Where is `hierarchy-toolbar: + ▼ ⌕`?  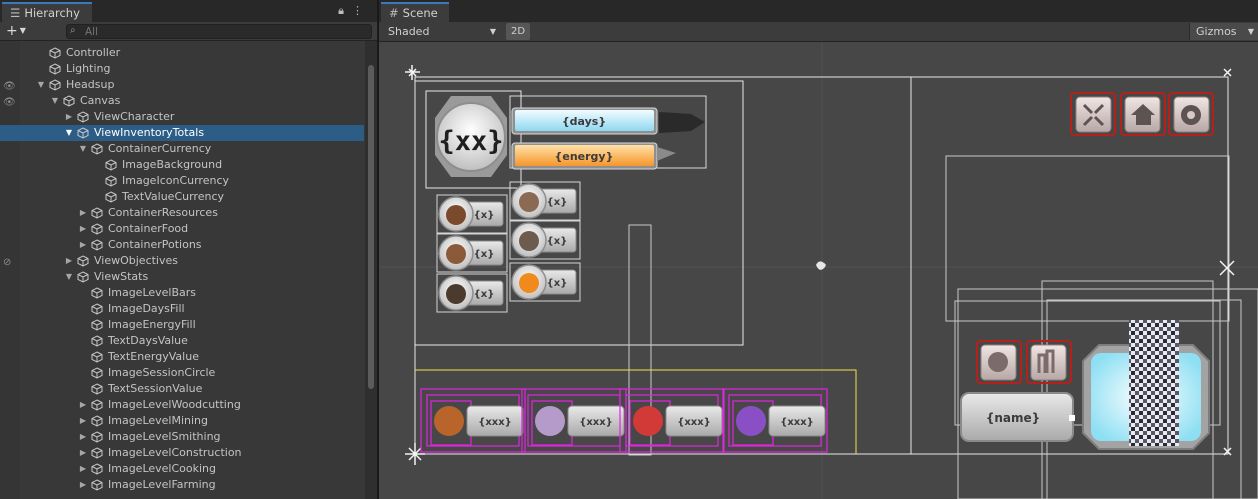 hierarchy-toolbar: + ▼ ⌕ is located at coordinates (188, 31).